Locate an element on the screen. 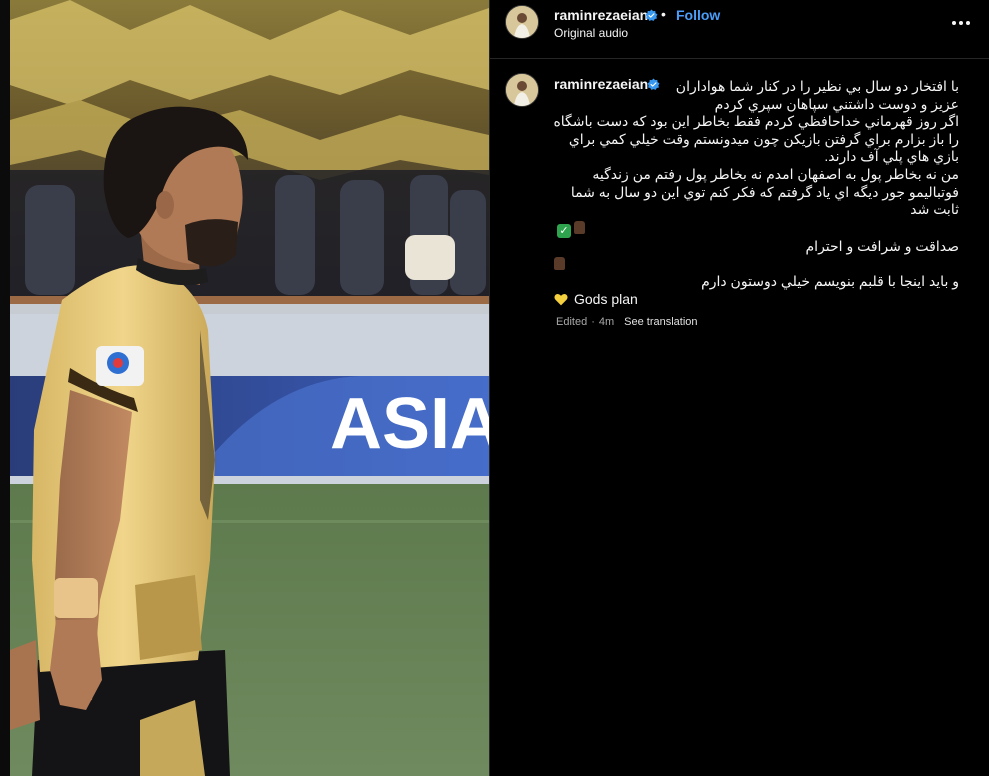  more-options-icon is located at coordinates (961, 23).